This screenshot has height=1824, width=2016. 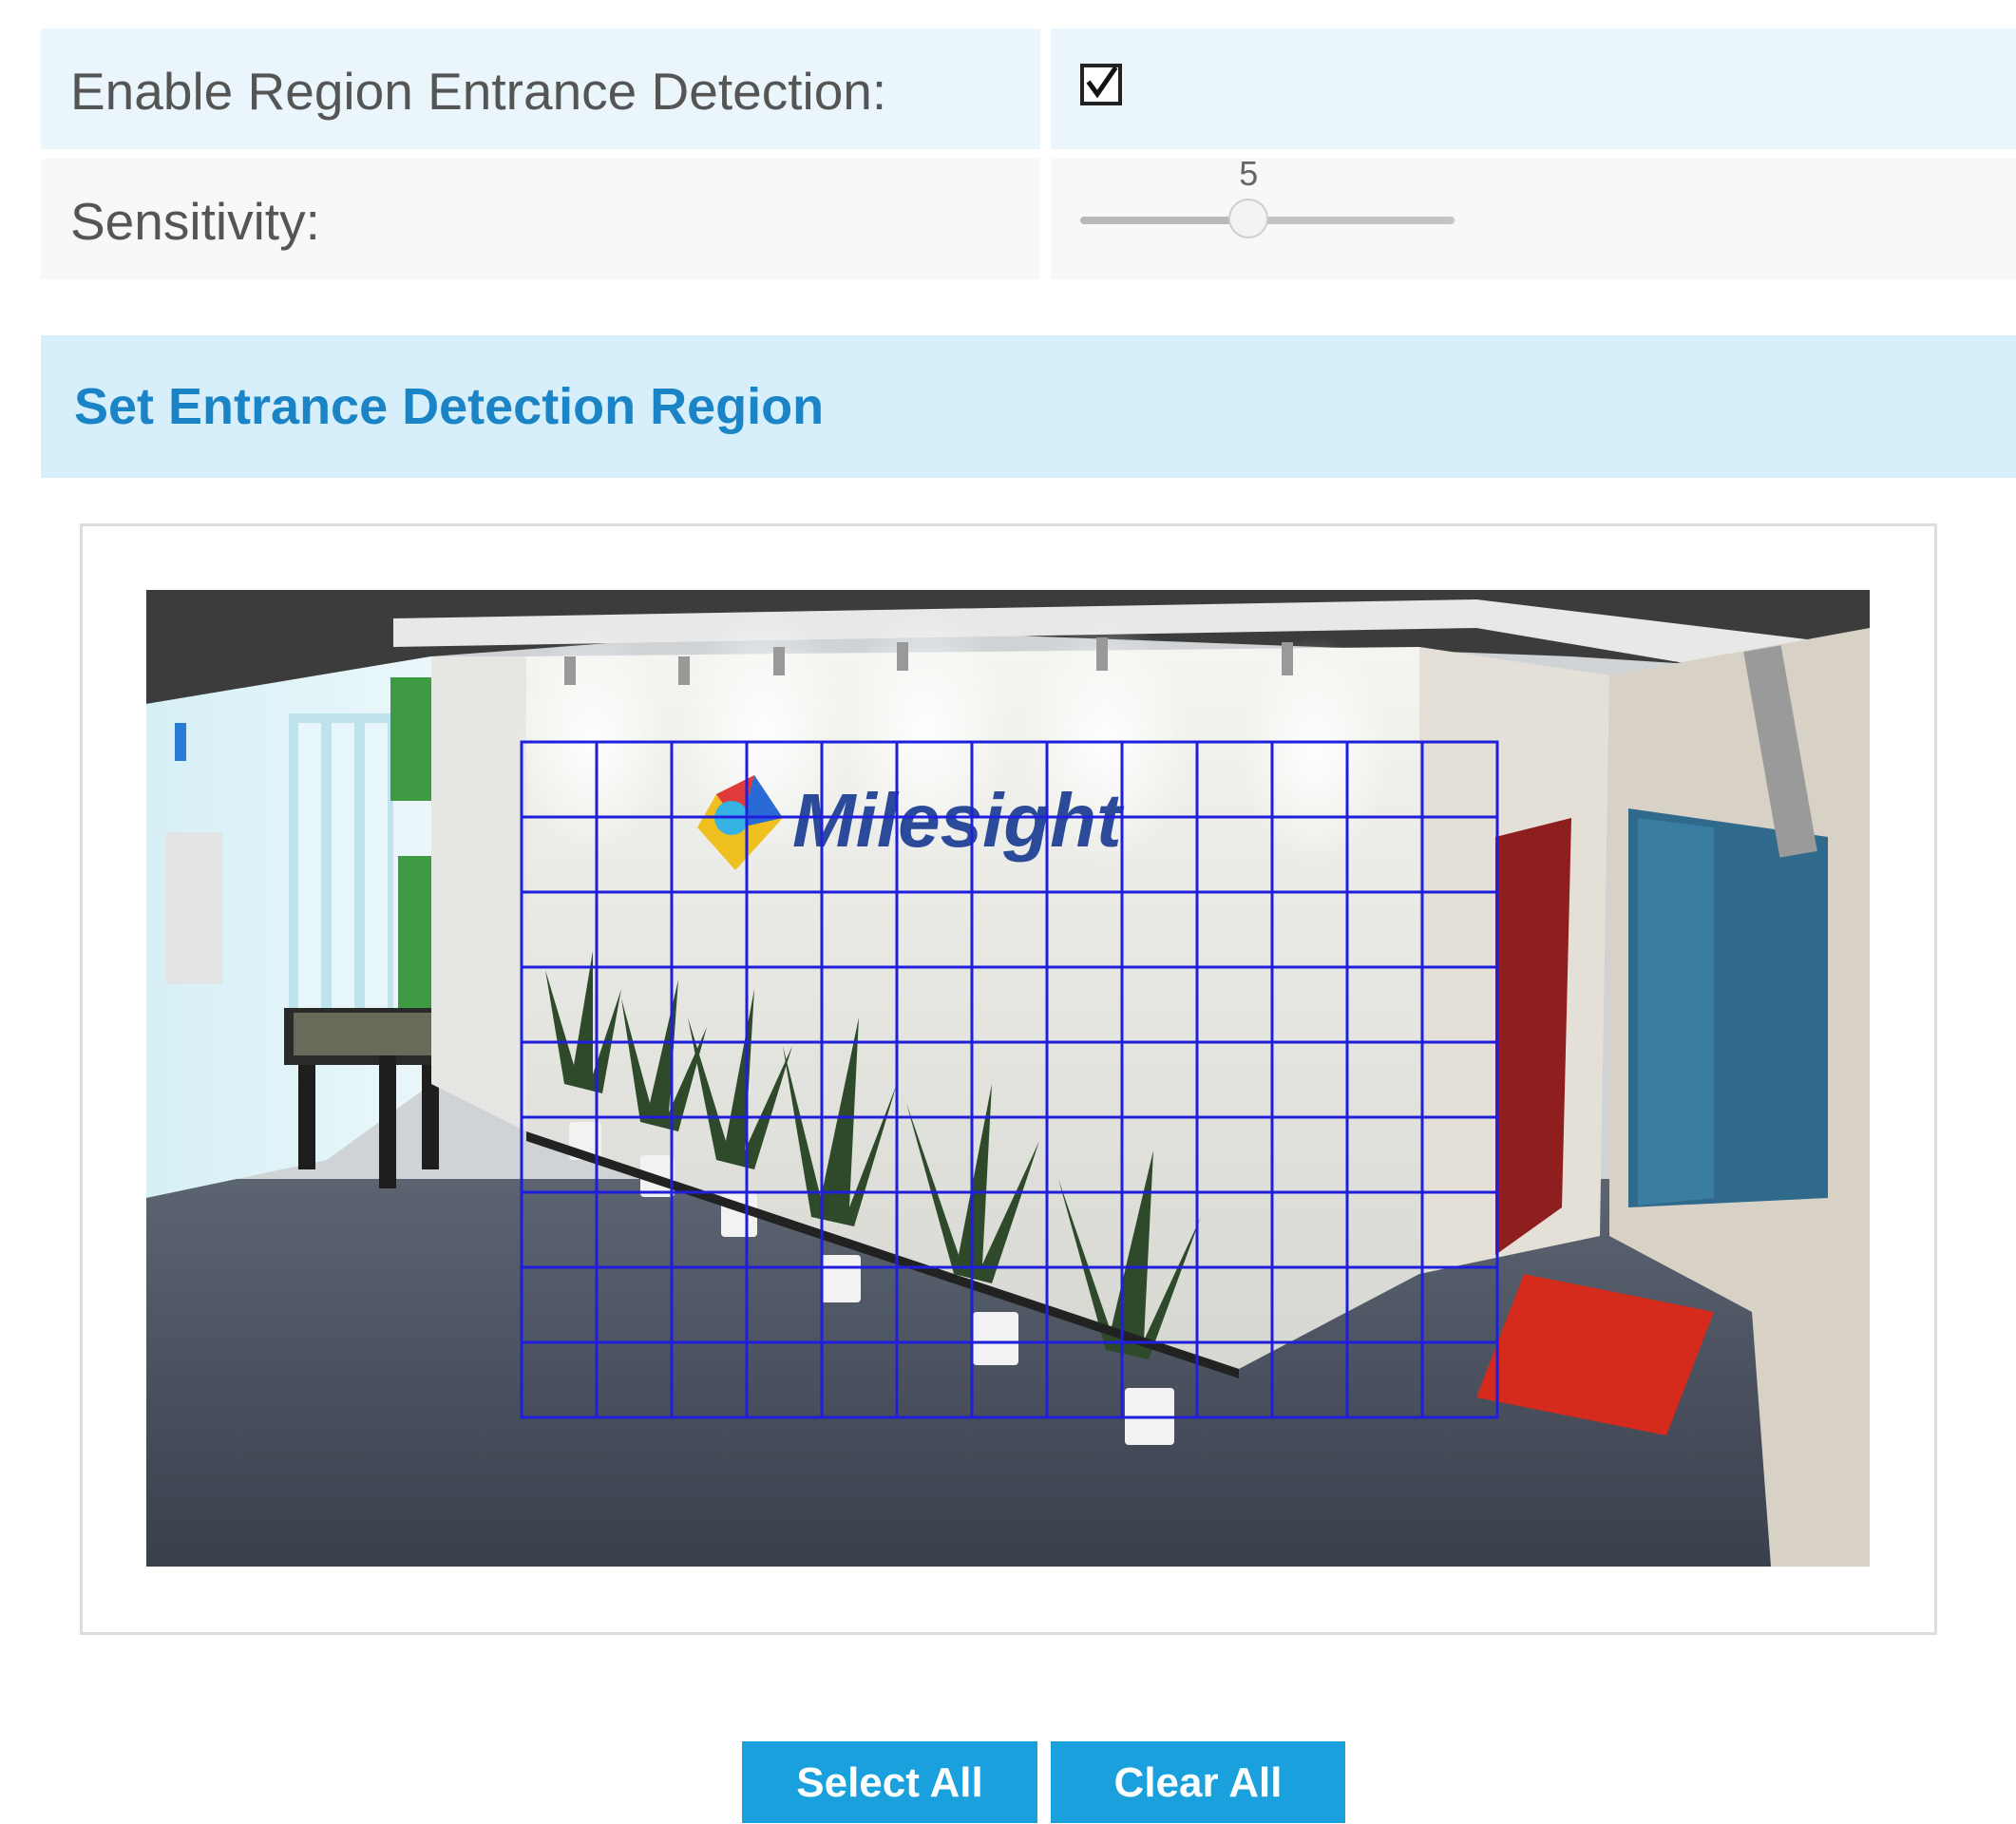 I want to click on sensitivity-label: Sensitivity:, so click(x=195, y=221).